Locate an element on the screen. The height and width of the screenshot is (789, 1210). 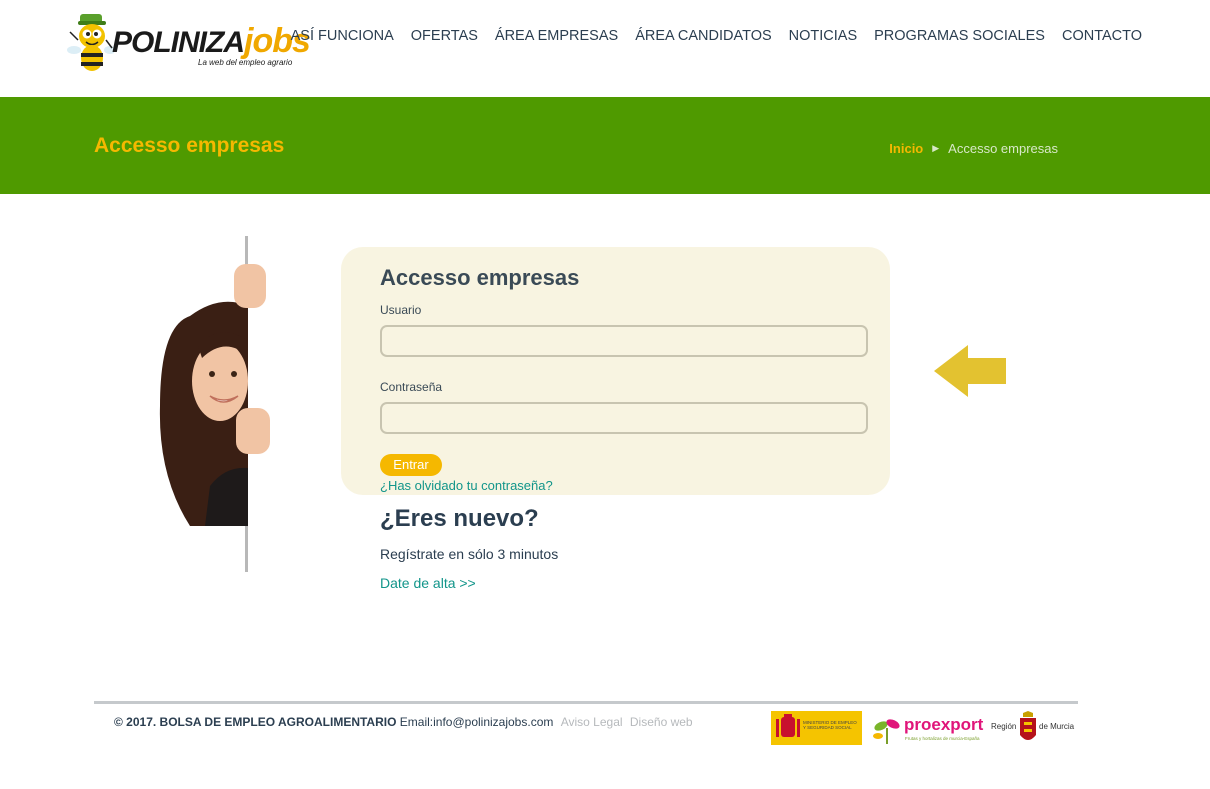
footer-email: Email:info@polinizajobs.com is located at coordinates (476, 722).